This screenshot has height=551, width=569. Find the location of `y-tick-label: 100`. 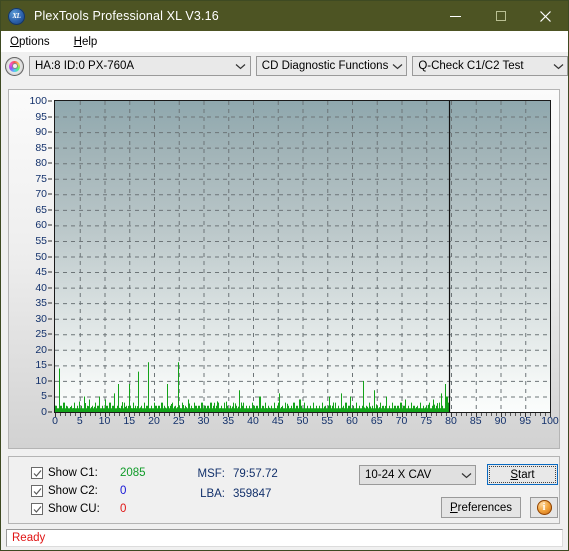

y-tick-label: 100 is located at coordinates (38, 101).